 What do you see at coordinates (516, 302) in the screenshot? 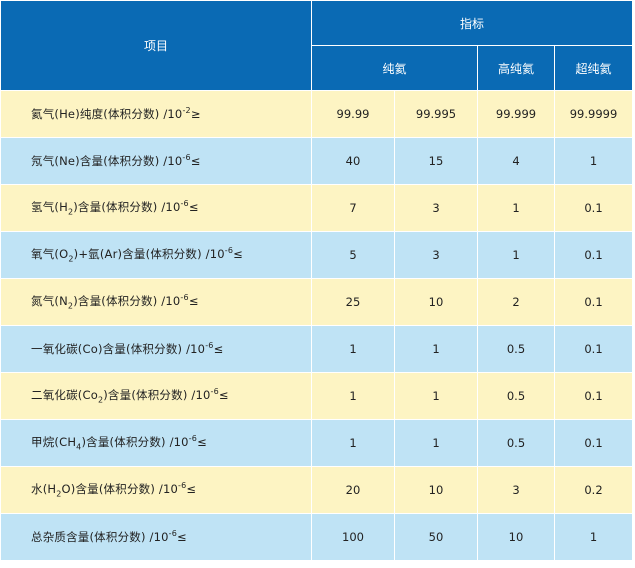
I see `value-cell: 2` at bounding box center [516, 302].